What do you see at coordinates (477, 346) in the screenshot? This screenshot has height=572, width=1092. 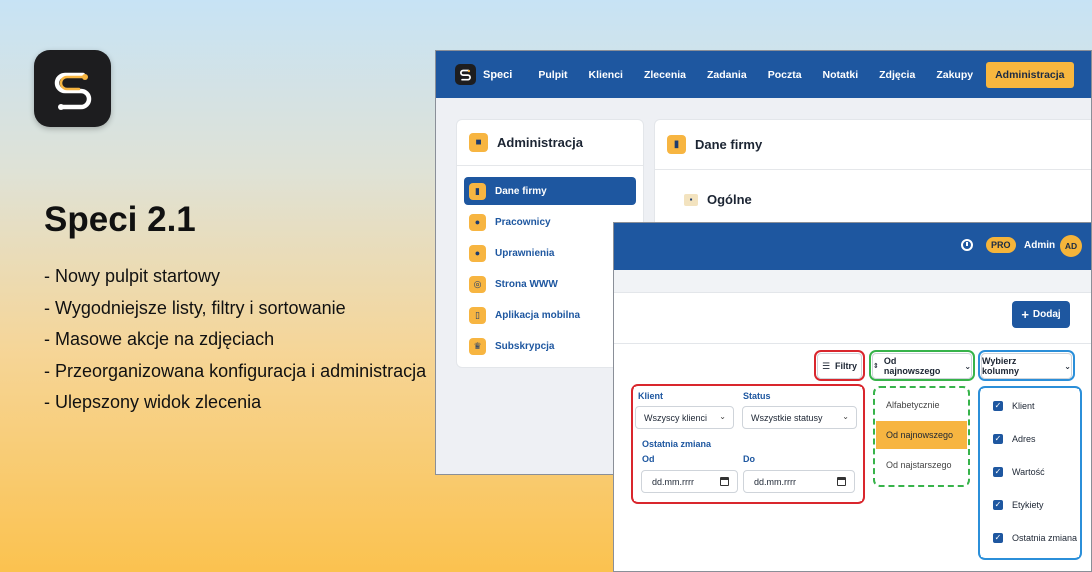 I see `crown-icon: ♛` at bounding box center [477, 346].